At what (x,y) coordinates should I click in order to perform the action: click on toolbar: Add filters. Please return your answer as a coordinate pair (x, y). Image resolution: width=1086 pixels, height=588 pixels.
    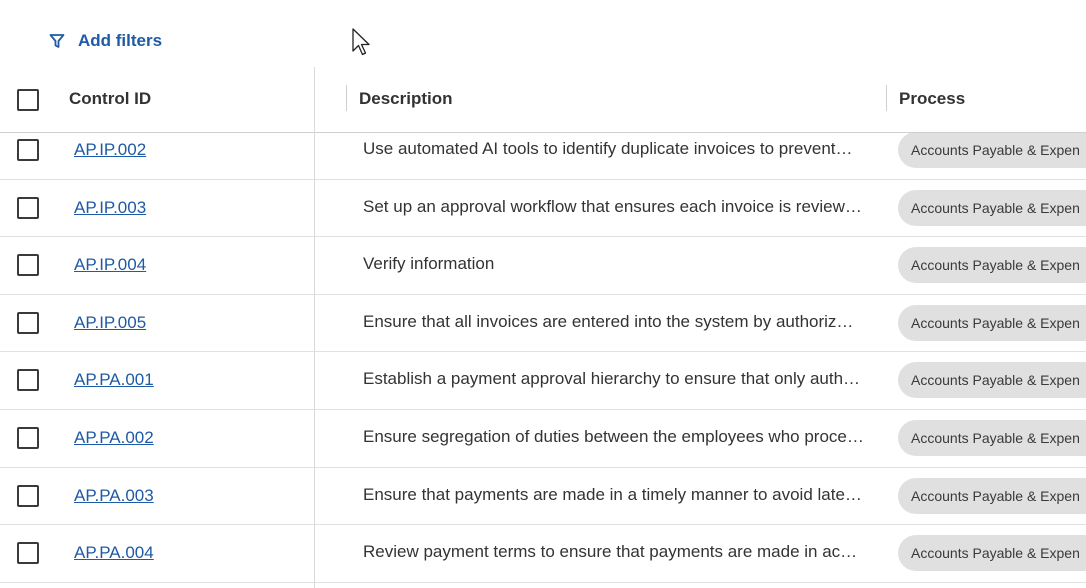
    Looking at the image, I should click on (543, 33).